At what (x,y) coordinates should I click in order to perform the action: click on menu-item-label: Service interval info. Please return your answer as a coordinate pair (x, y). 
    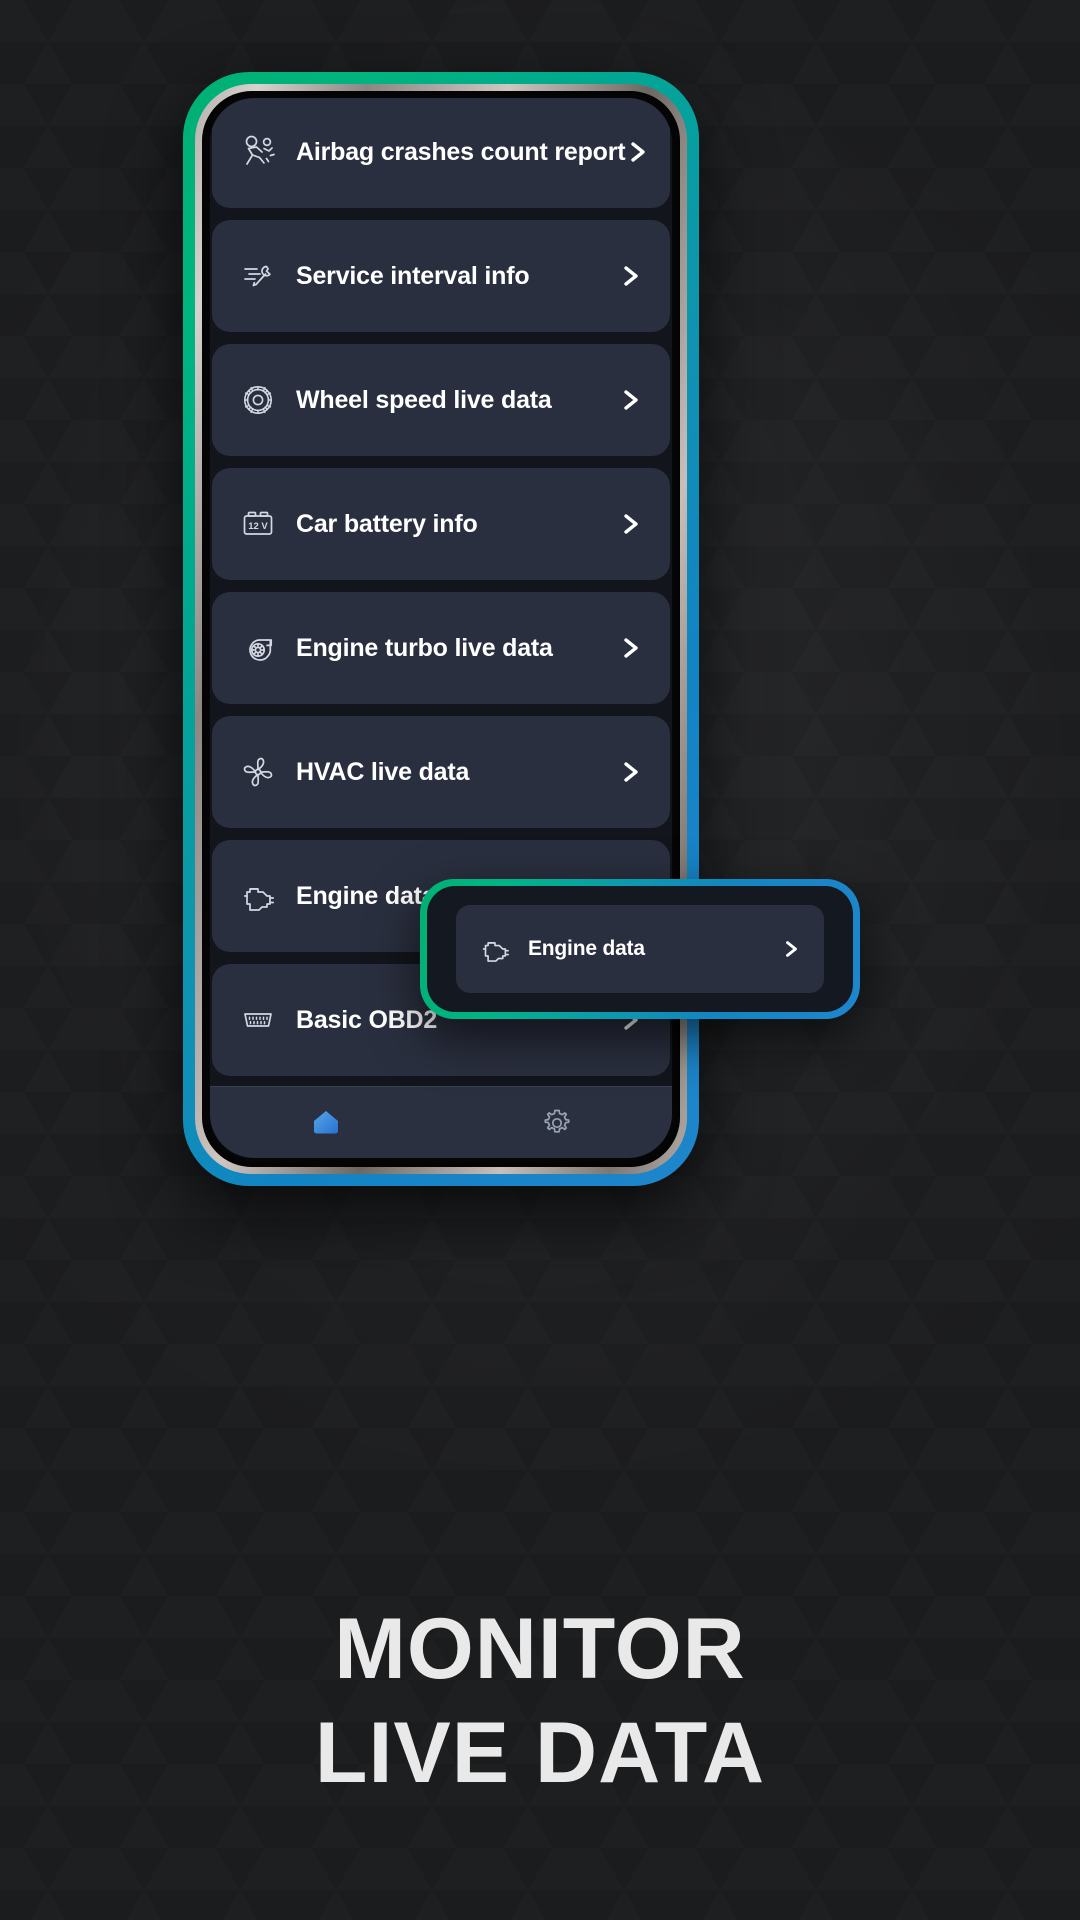
    Looking at the image, I should click on (413, 275).